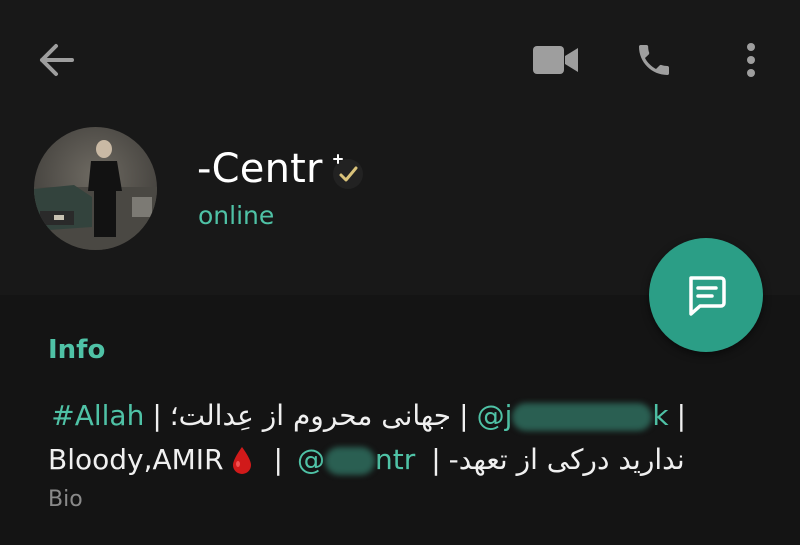  Describe the element at coordinates (494, 415) in the screenshot. I see `mention-prefix: @j` at that location.